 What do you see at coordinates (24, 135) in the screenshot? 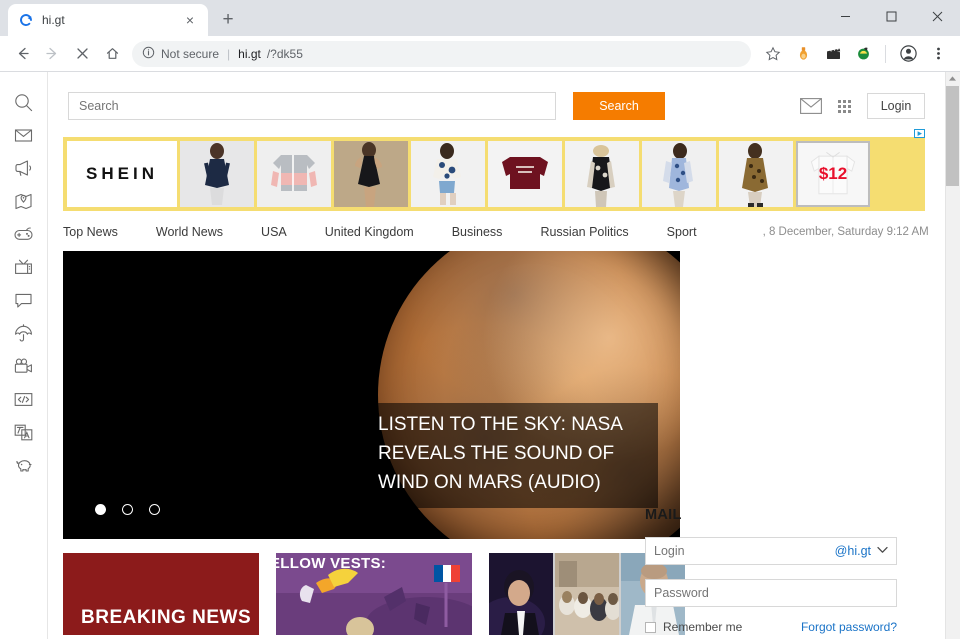
I see `mail-icon` at bounding box center [24, 135].